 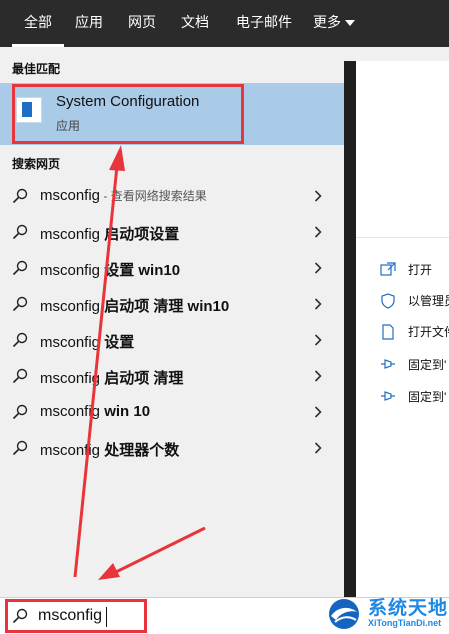 I want to click on watermark-subtitle: XiTongTianDi.net, so click(x=405, y=623).